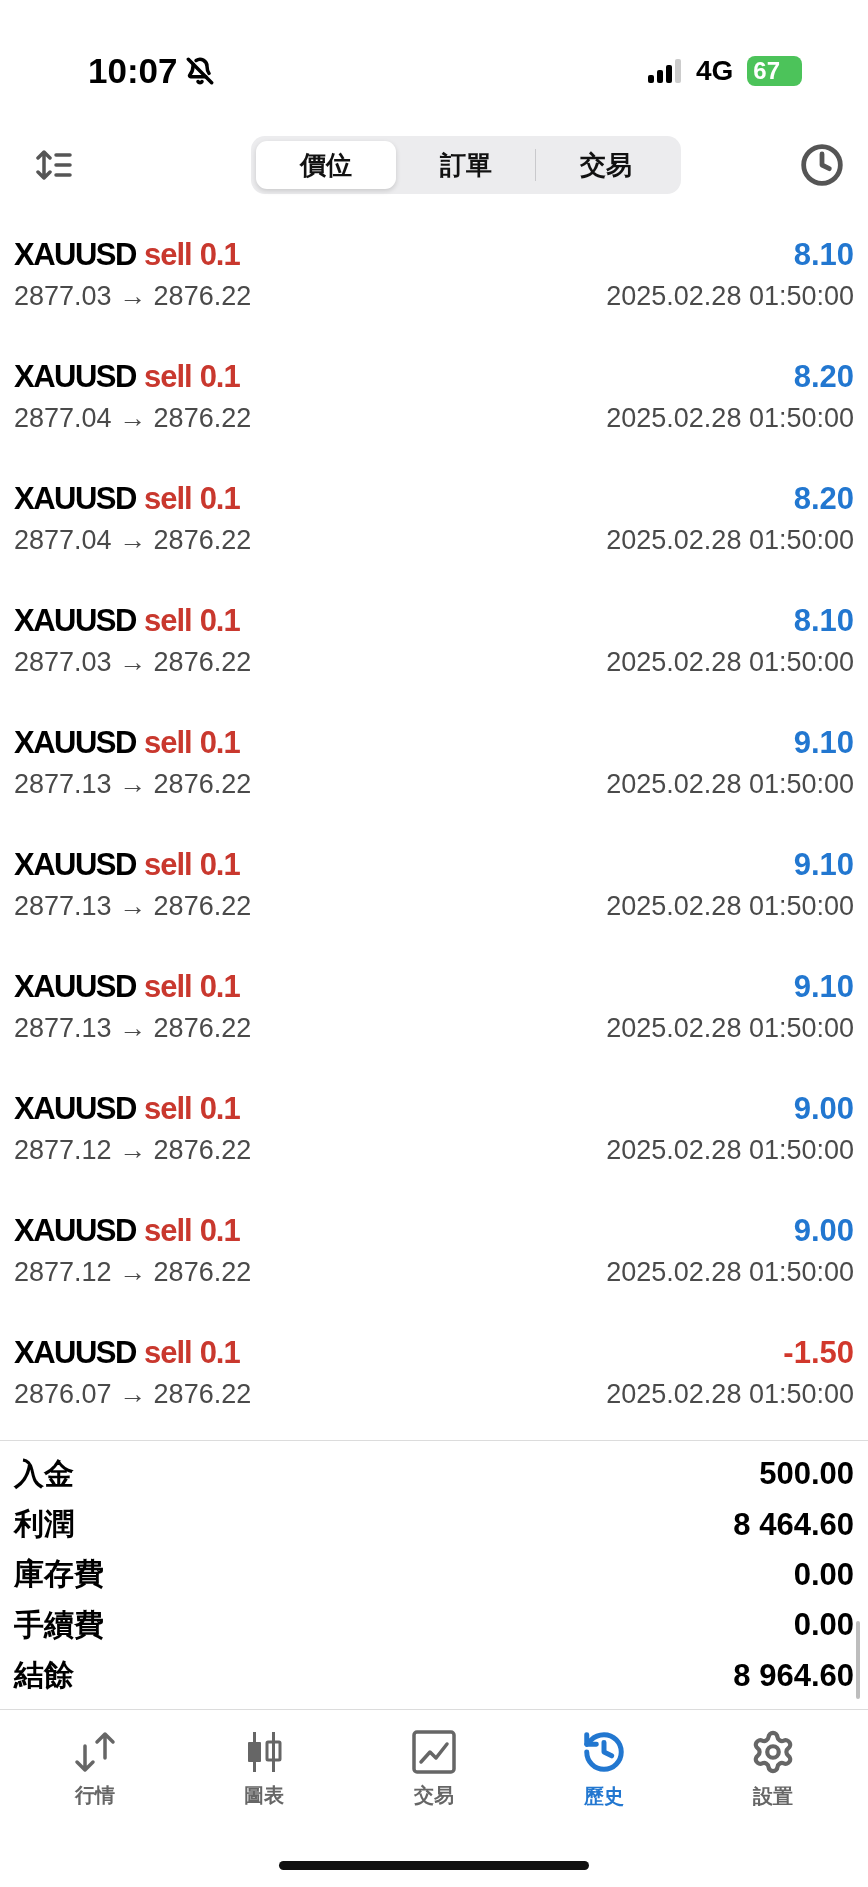  I want to click on summary-value: 8 464.60, so click(793, 1524).